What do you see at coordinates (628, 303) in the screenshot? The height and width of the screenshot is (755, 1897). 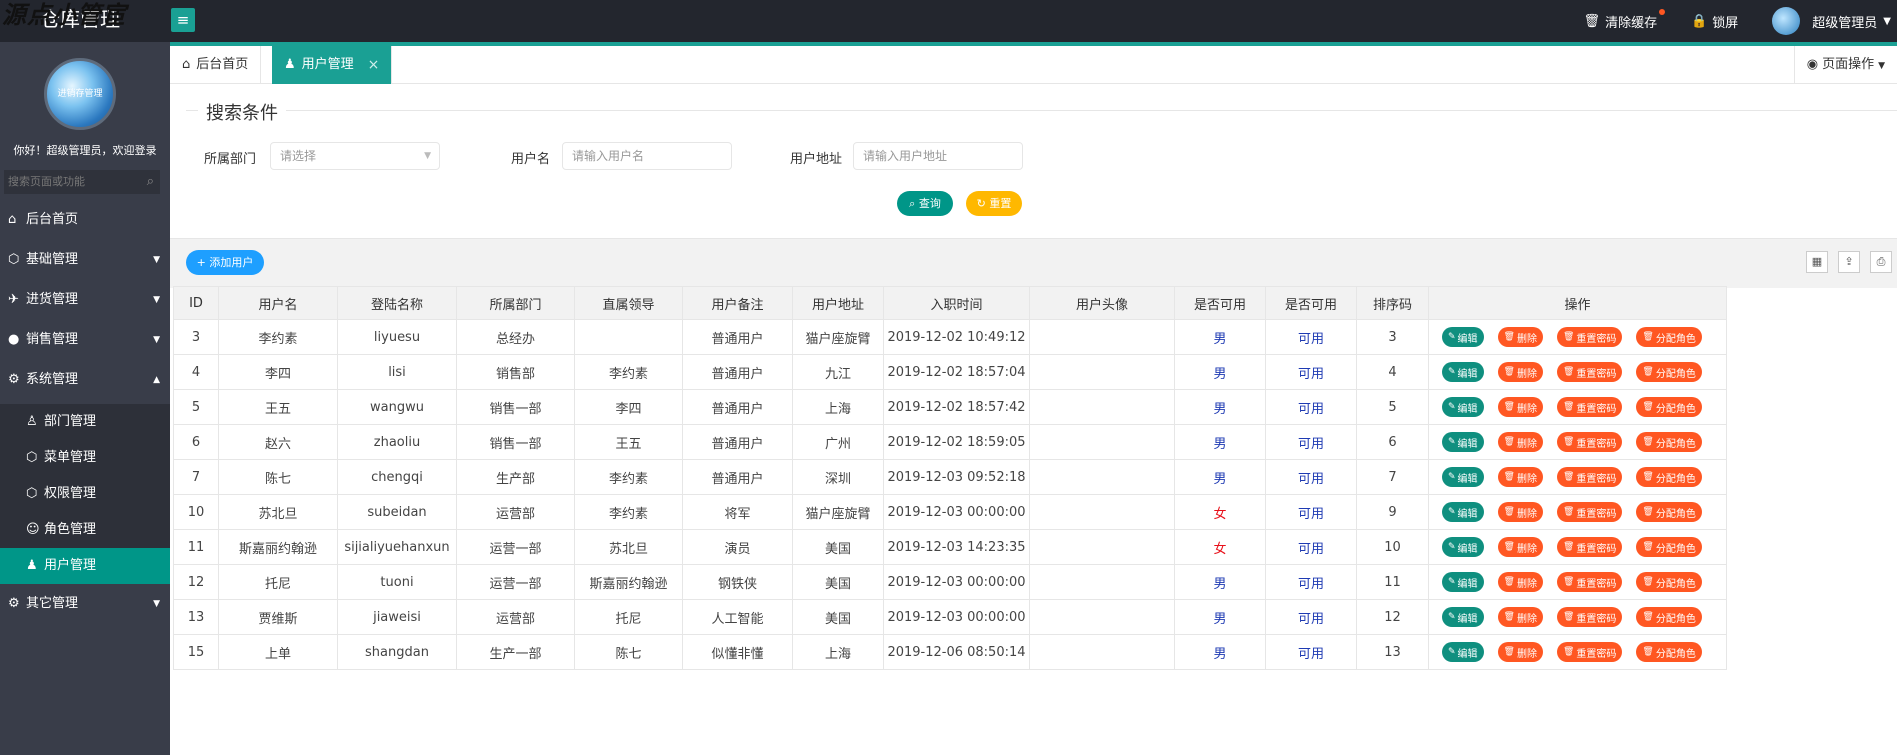 I see `col-header: 直属领导` at bounding box center [628, 303].